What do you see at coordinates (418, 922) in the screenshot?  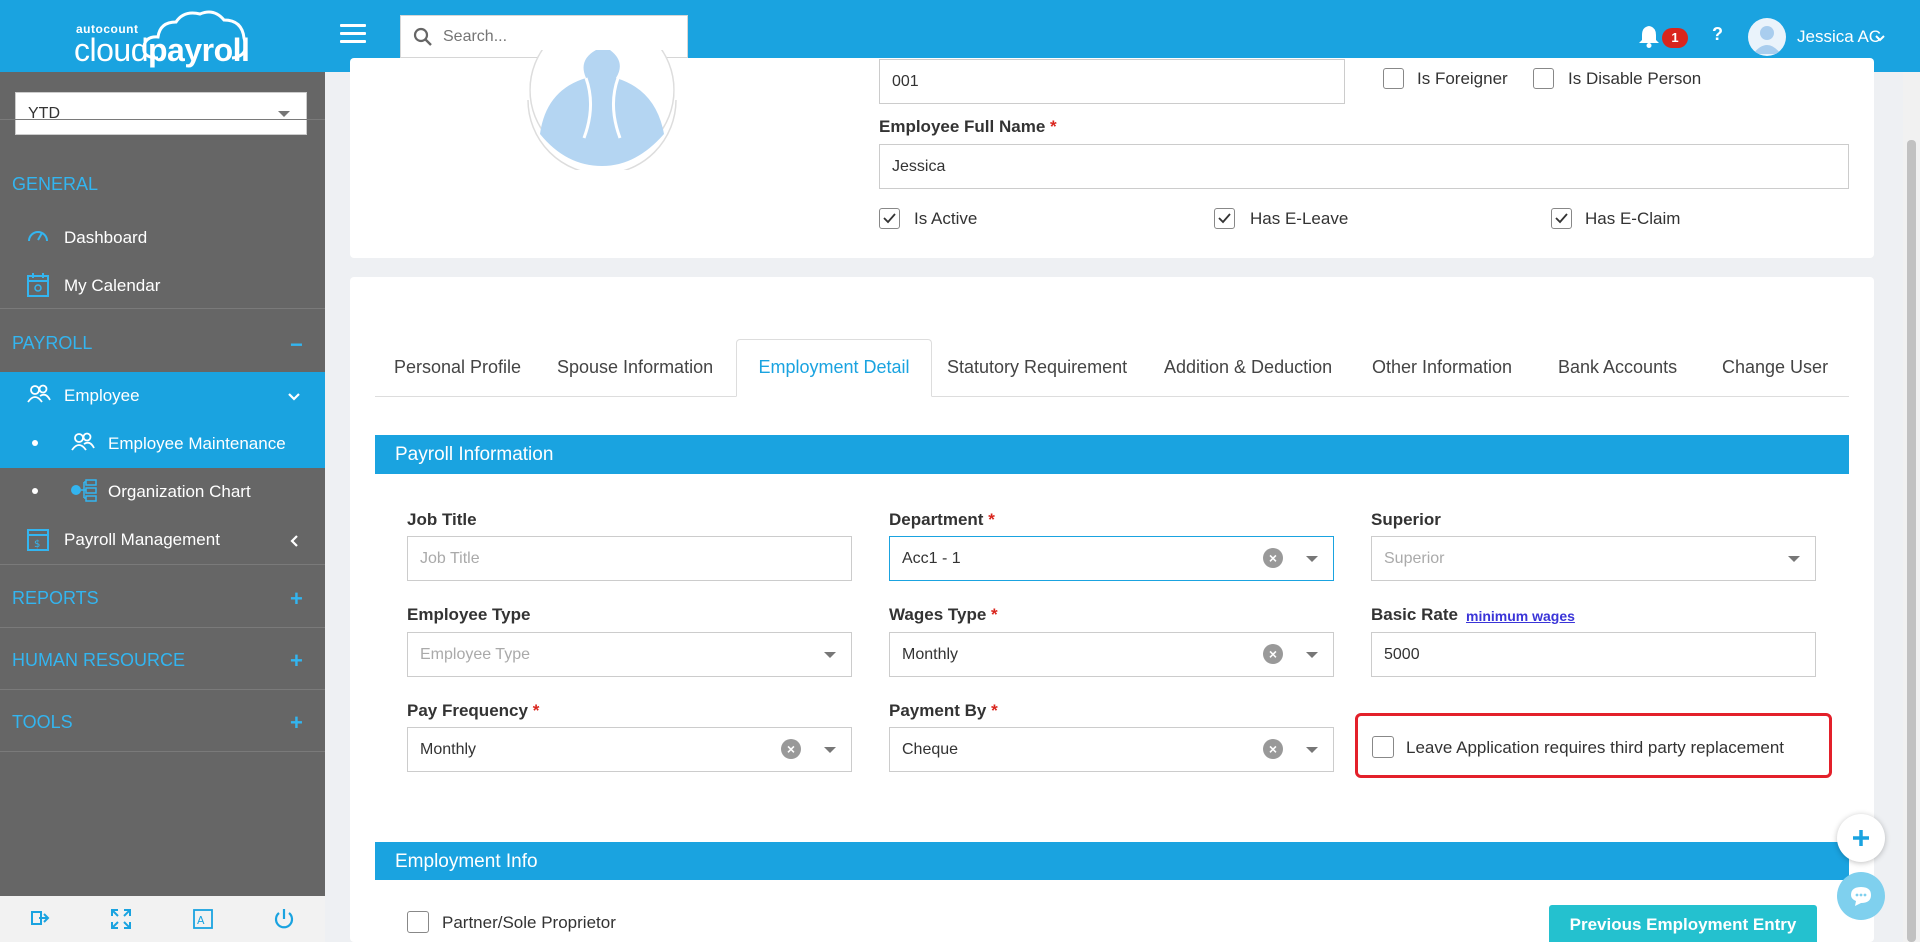 I see `partner-checkbox` at bounding box center [418, 922].